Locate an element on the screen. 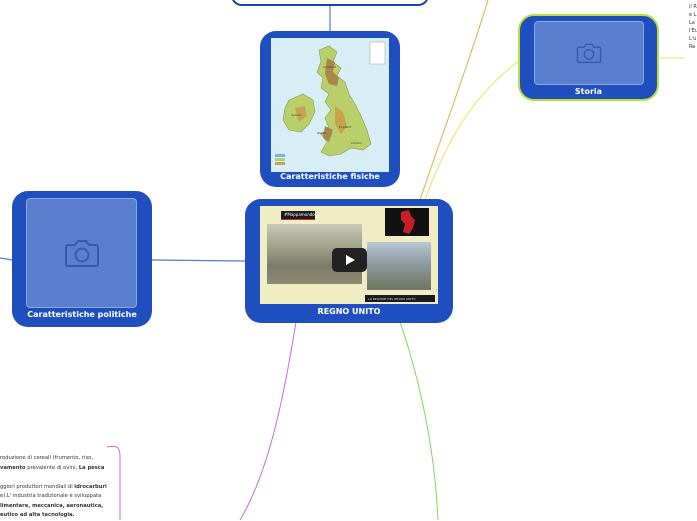 Image resolution: width=697 pixels, height=521 pixels. economy-text: prevalente di ovini, is located at coordinates (52, 467).